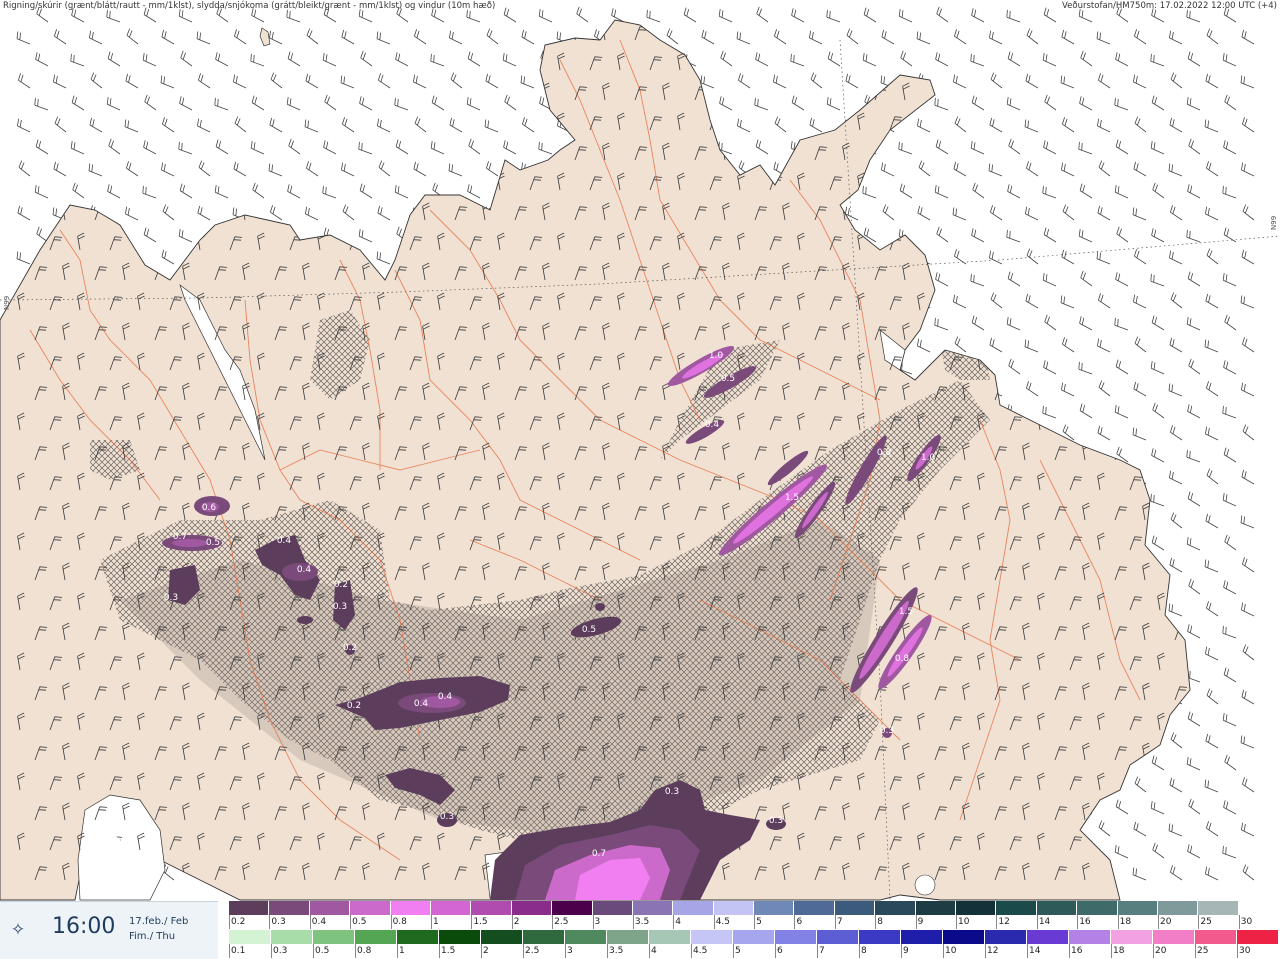  What do you see at coordinates (460, 951) in the screenshot?
I see `legend-tick-label: 1.5` at bounding box center [460, 951].